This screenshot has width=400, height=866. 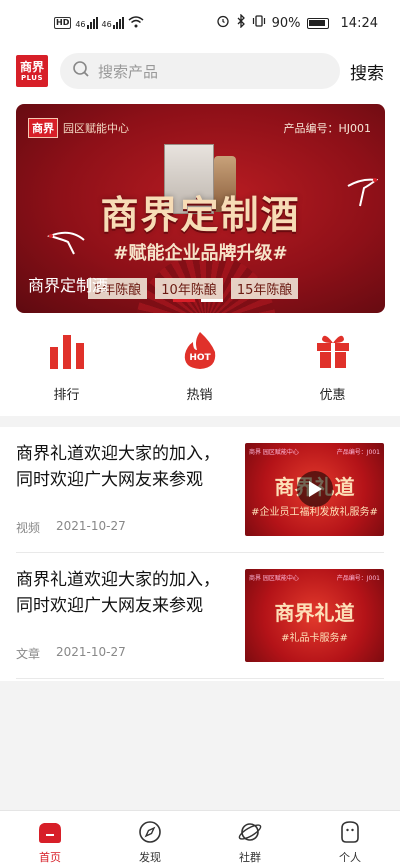 I want to click on quick-nav-hot: HOT 热销, so click(x=199, y=366).